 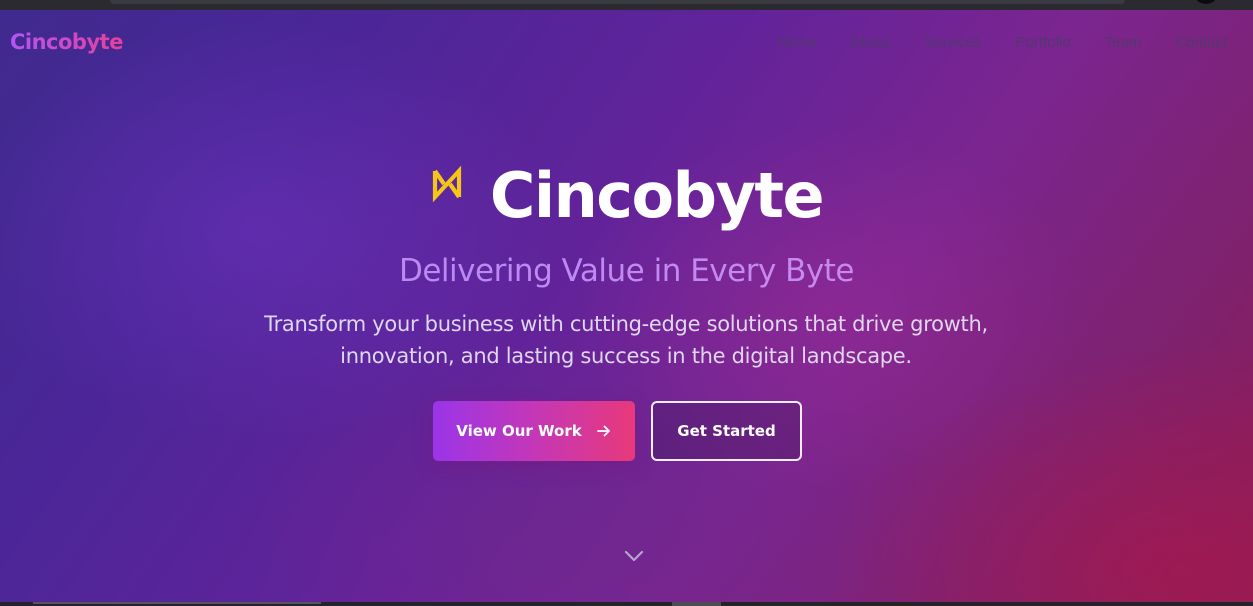 I want to click on get-started-label: Get Started, so click(x=726, y=431).